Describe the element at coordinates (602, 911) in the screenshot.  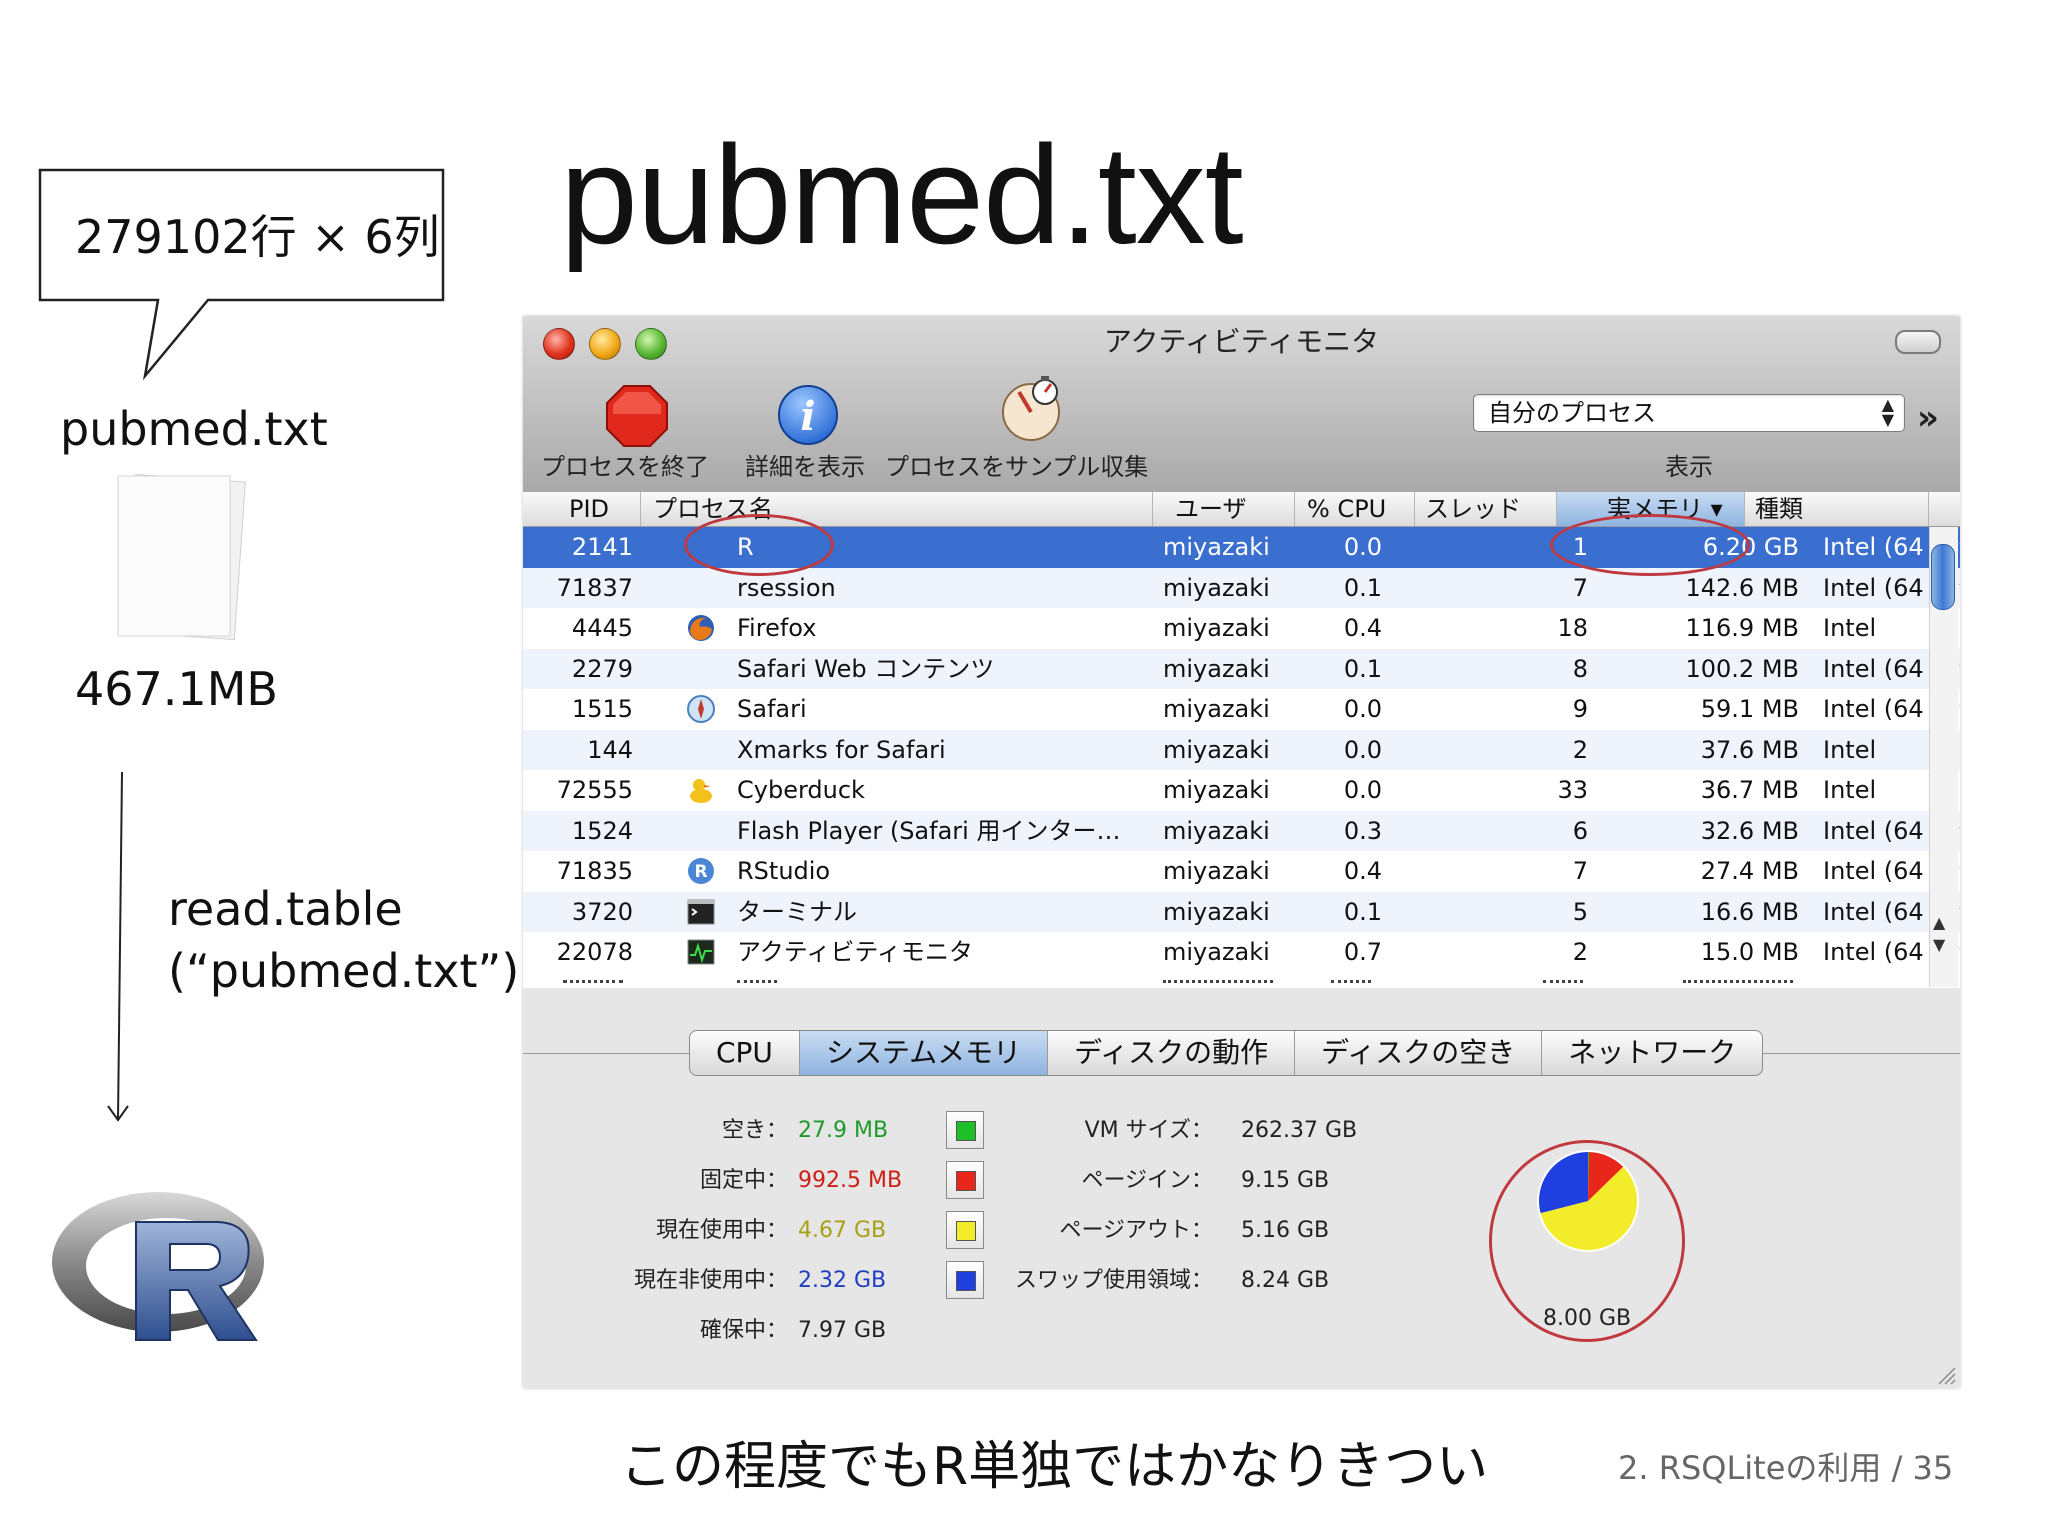
I see `pid-cell: 3720` at that location.